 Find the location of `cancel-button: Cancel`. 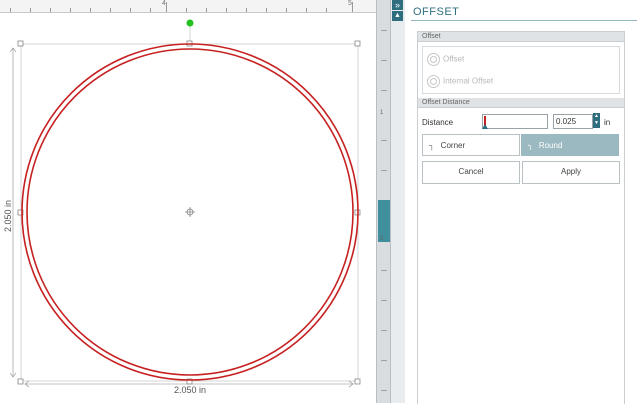

cancel-button: Cancel is located at coordinates (471, 172).